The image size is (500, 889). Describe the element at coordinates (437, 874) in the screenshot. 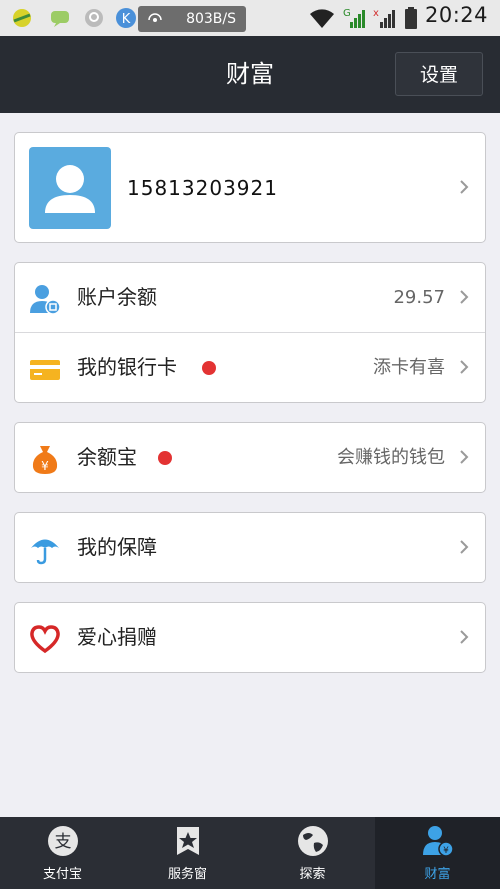

I see `tab-label: 财富` at that location.